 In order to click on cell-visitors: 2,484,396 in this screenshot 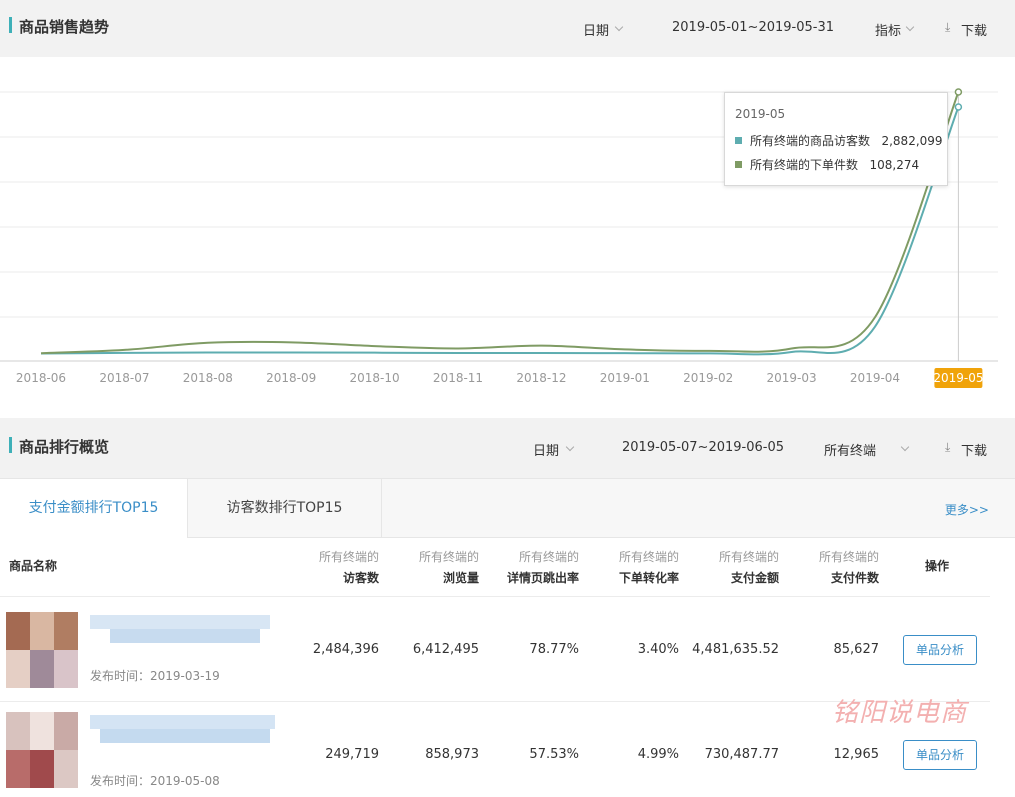, I will do `click(345, 649)`.